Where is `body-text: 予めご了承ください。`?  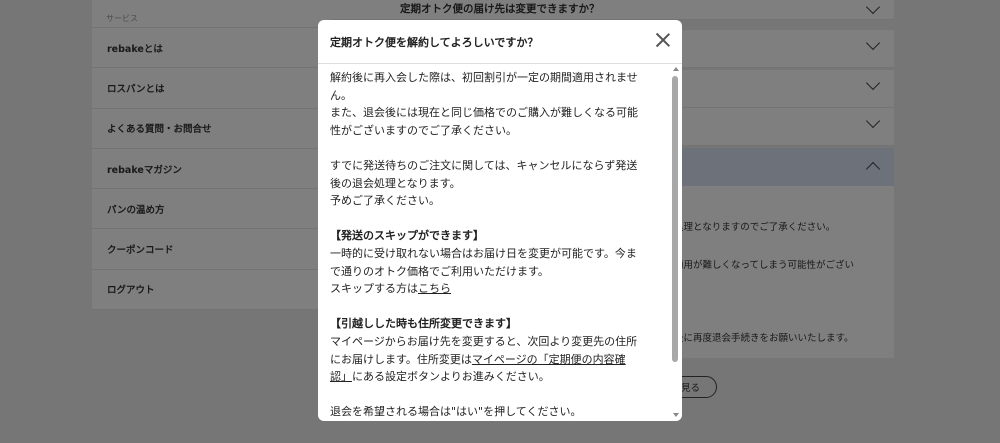
body-text: 予めご了承ください。 is located at coordinates (385, 201).